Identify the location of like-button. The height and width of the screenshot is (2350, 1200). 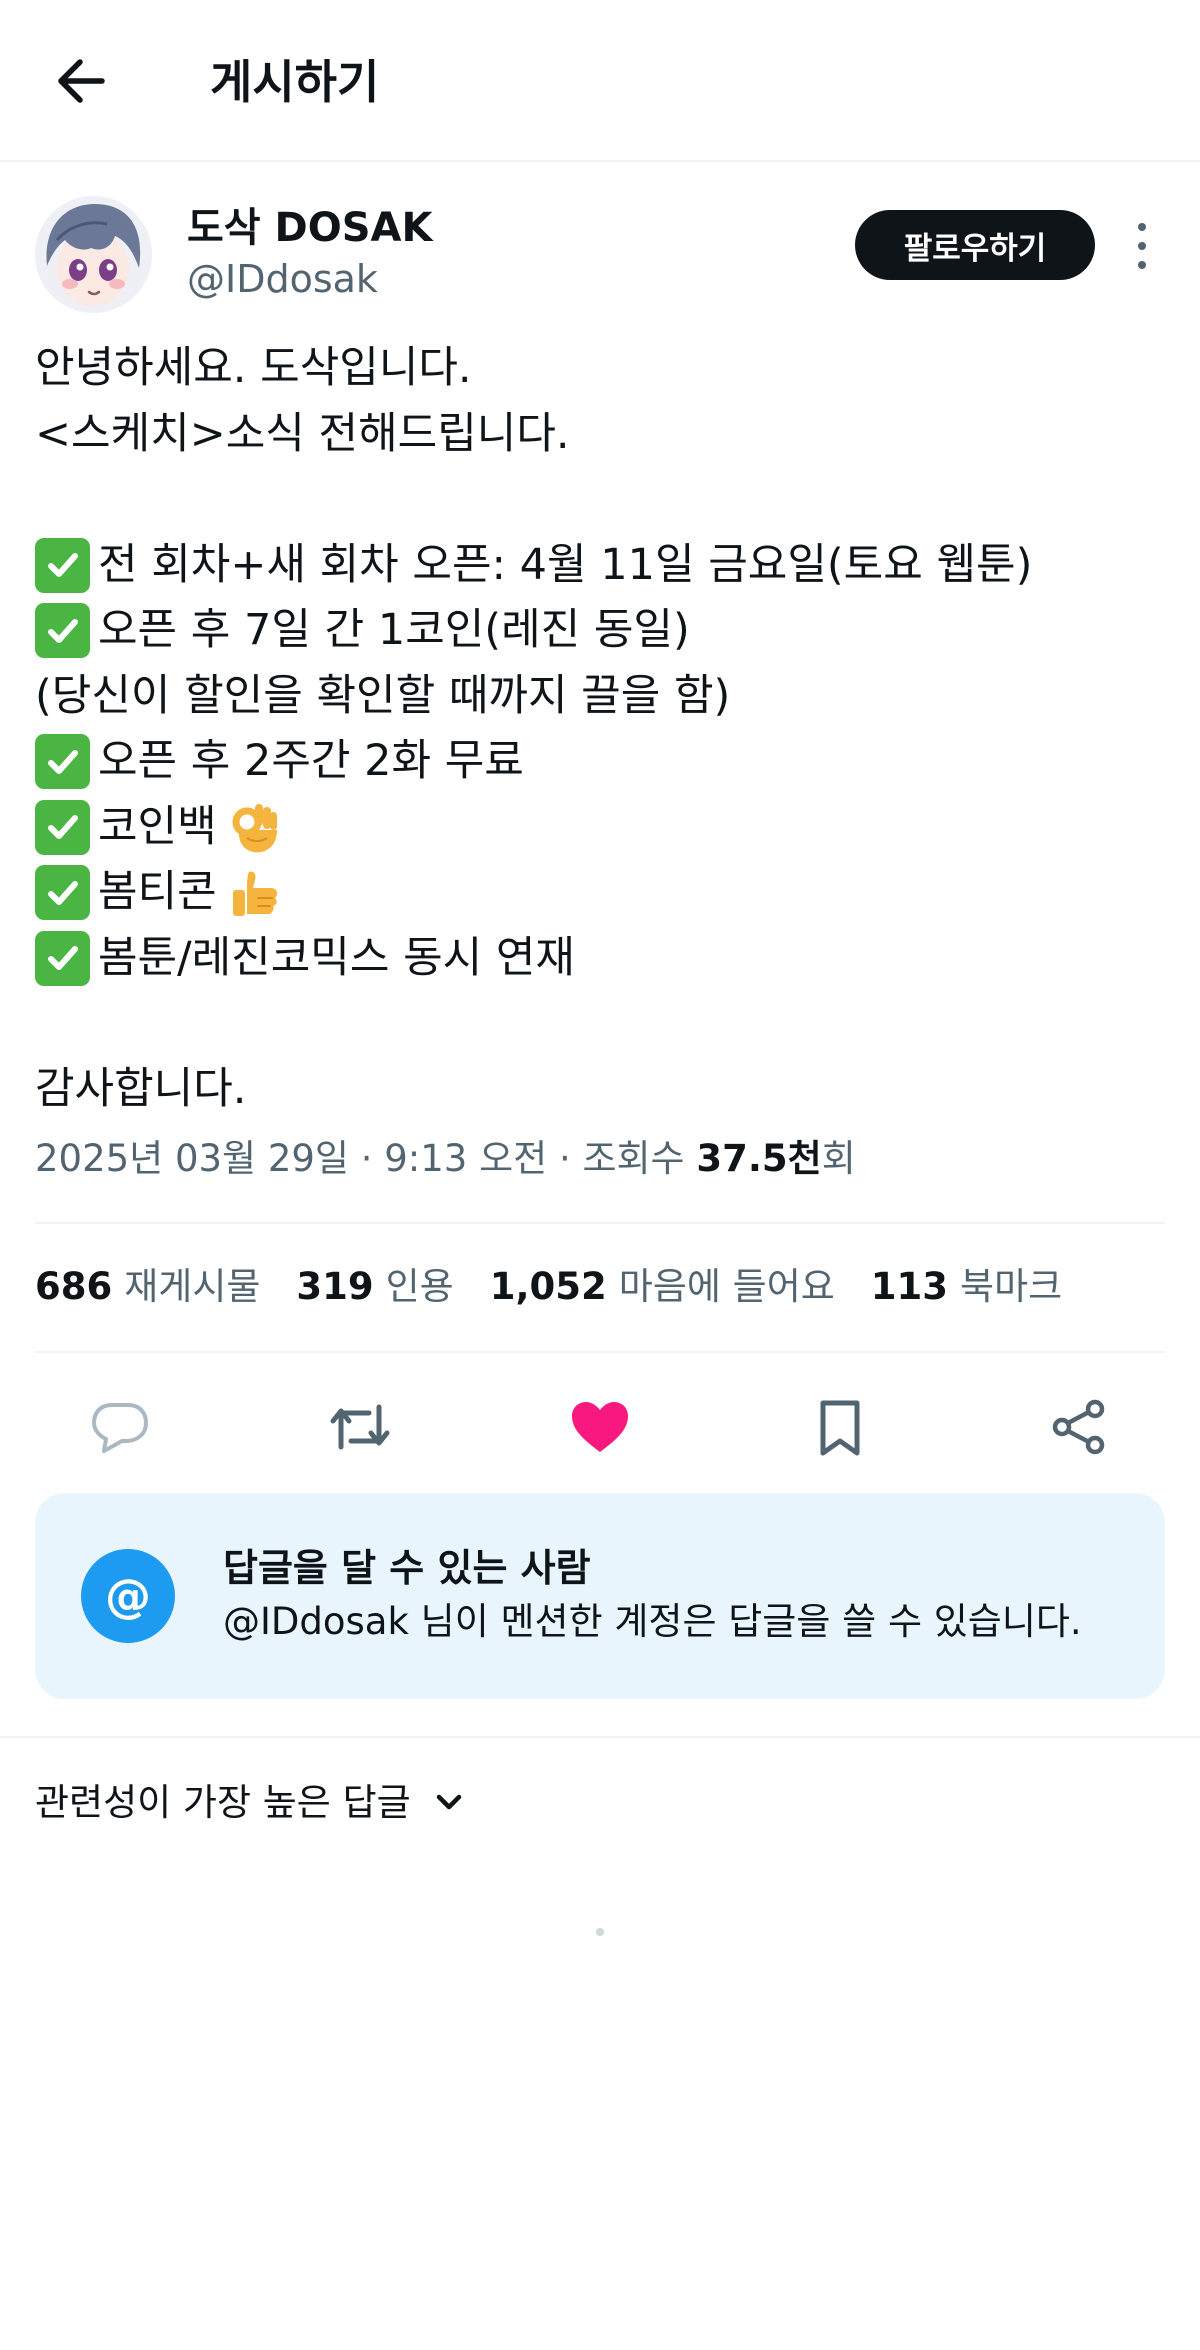
(600, 1427).